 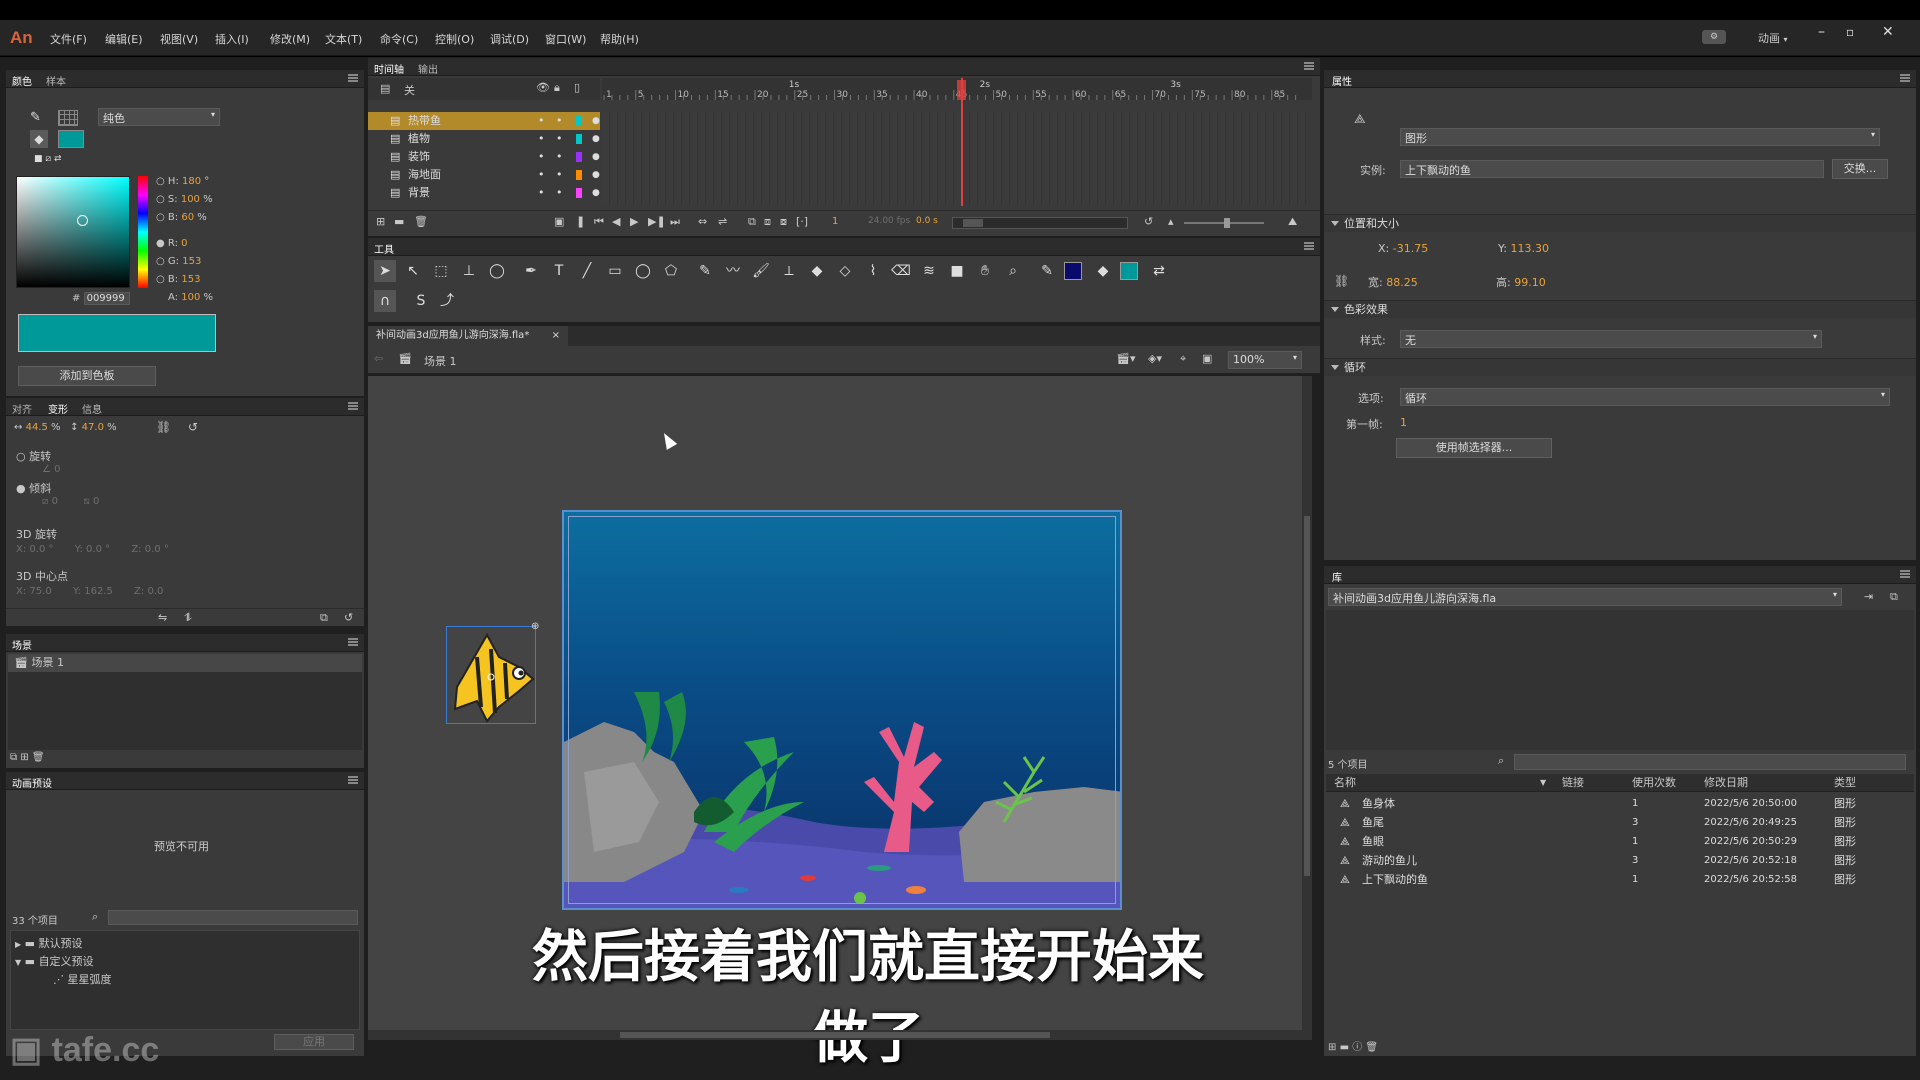 What do you see at coordinates (901, 271) in the screenshot?
I see `eraser-icon: ⌫` at bounding box center [901, 271].